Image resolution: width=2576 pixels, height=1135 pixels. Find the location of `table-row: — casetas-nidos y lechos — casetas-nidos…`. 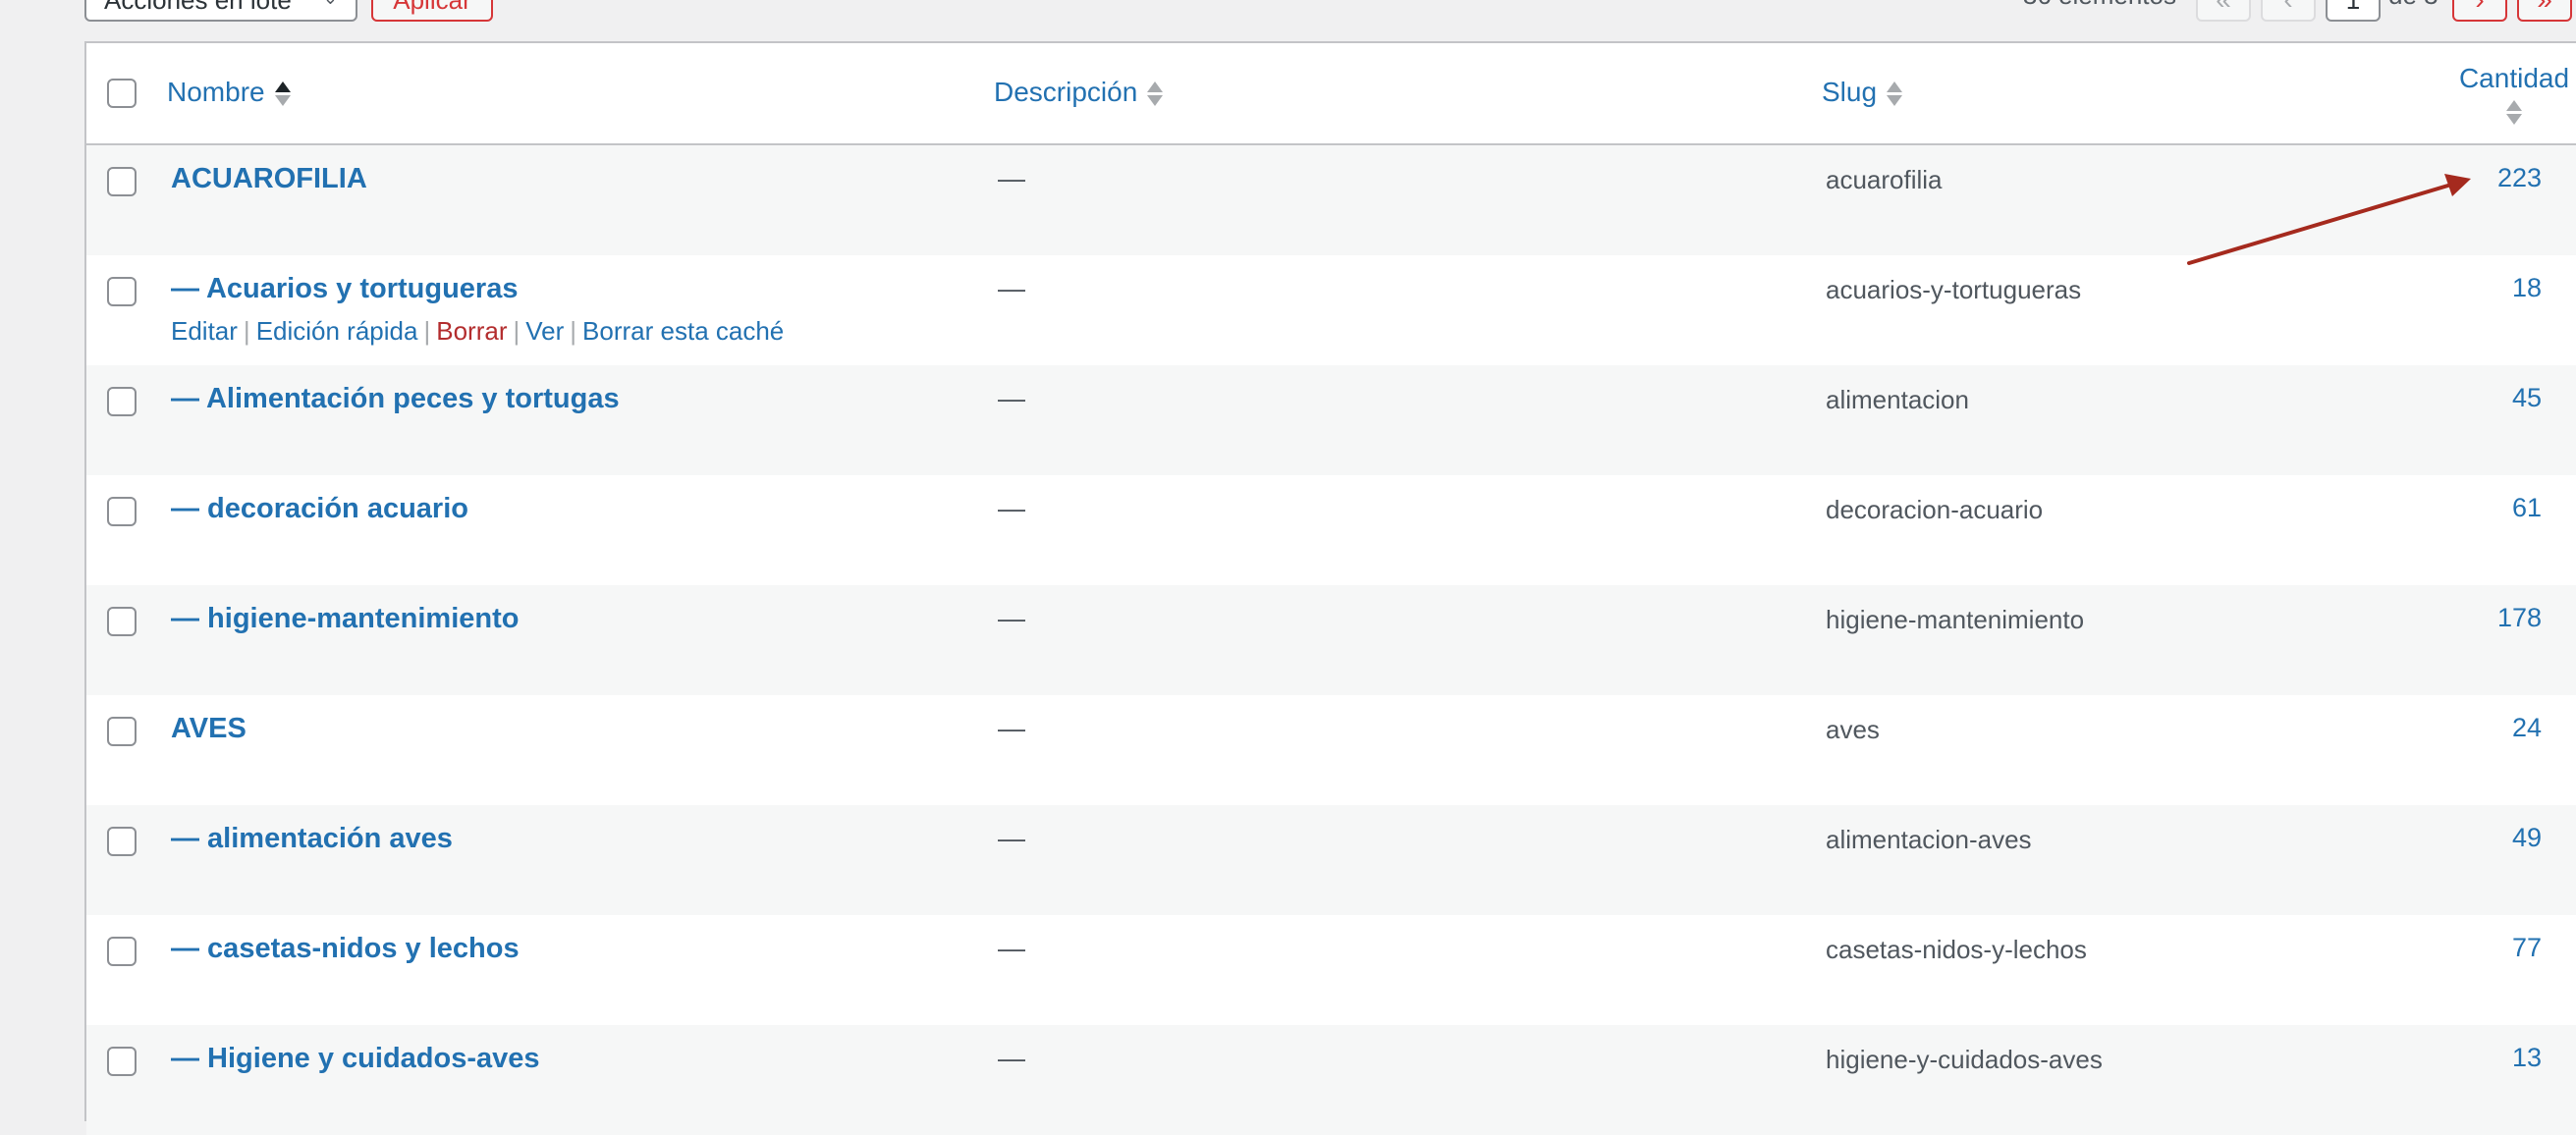

table-row: — casetas-nidos y lechos — casetas-nidos… is located at coordinates (1331, 970).